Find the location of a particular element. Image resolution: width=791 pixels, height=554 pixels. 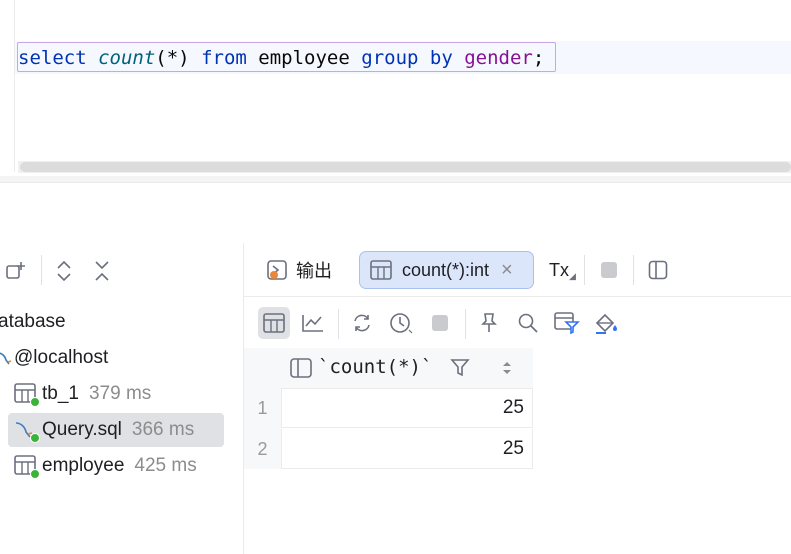

expand-all-icon is located at coordinates (64, 271).